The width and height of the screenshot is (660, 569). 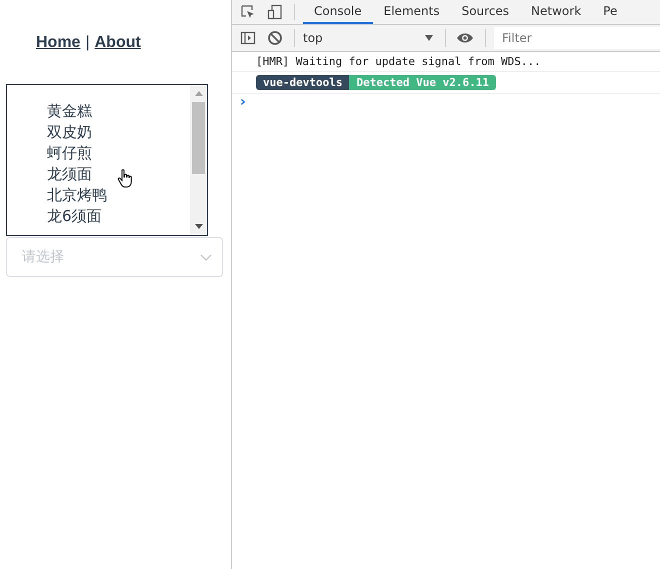 I want to click on filter-field: Filter, so click(x=577, y=38).